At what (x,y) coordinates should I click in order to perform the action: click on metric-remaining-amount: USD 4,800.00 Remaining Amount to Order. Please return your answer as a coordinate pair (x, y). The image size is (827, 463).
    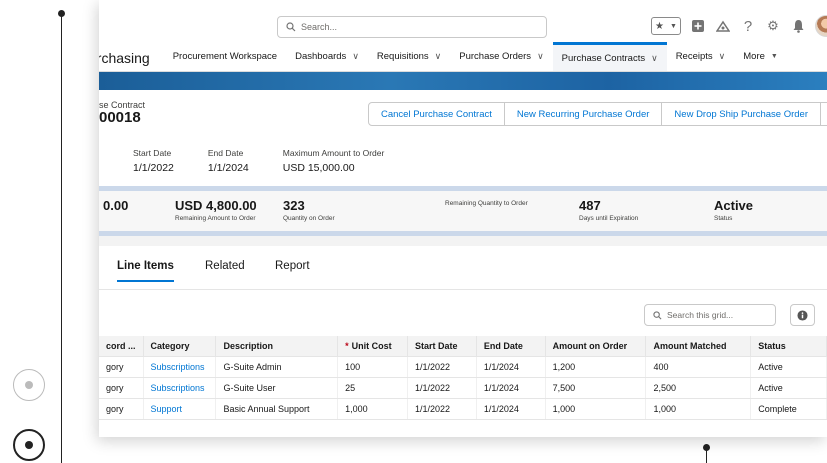
    Looking at the image, I should click on (216, 210).